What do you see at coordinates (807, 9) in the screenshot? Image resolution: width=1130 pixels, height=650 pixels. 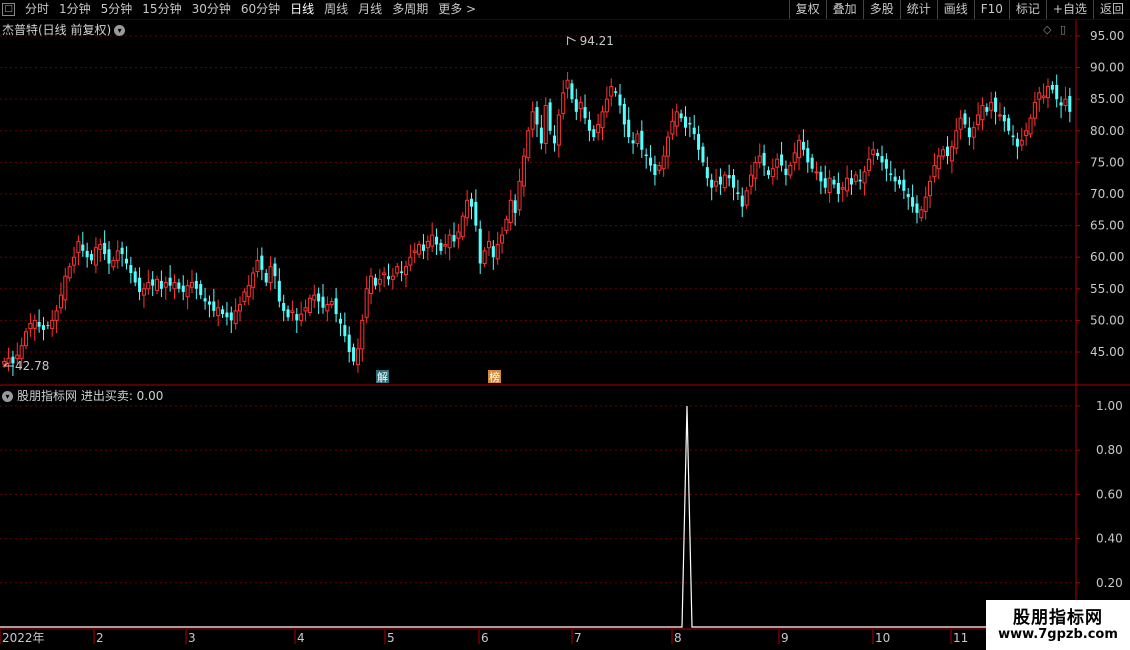 I see `toolbar-button-0: 复权` at bounding box center [807, 9].